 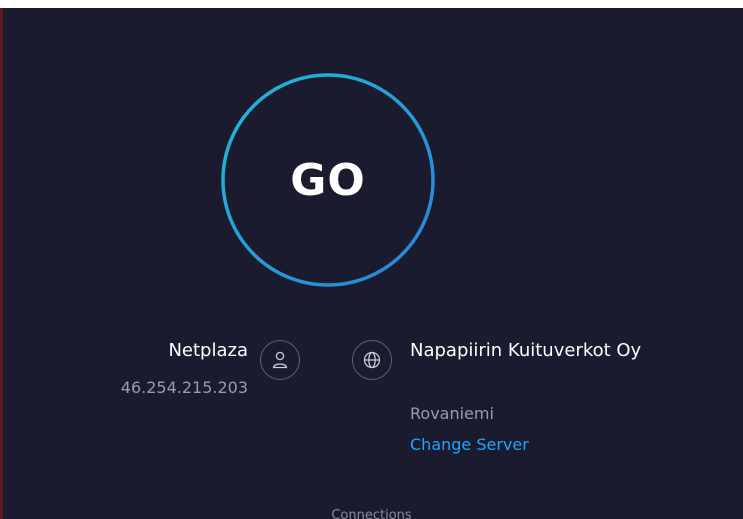 I want to click on change-server-link: Change Server, so click(x=469, y=444).